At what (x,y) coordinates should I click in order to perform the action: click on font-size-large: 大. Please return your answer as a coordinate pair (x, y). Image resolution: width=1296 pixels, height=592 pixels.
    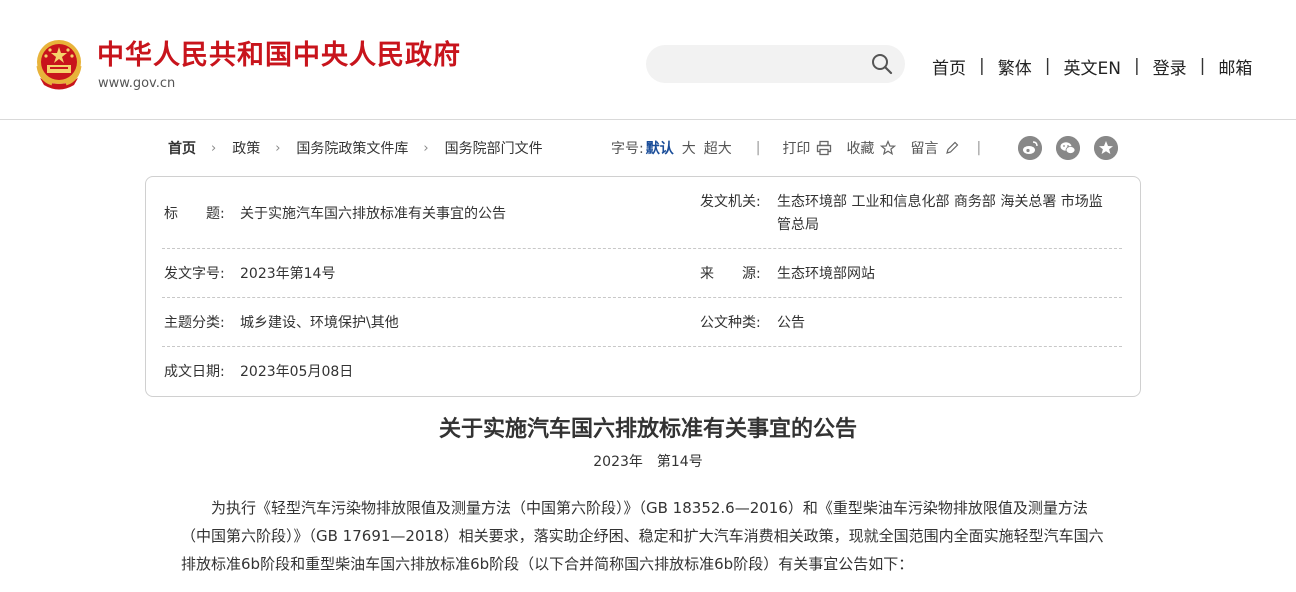
    Looking at the image, I should click on (689, 148).